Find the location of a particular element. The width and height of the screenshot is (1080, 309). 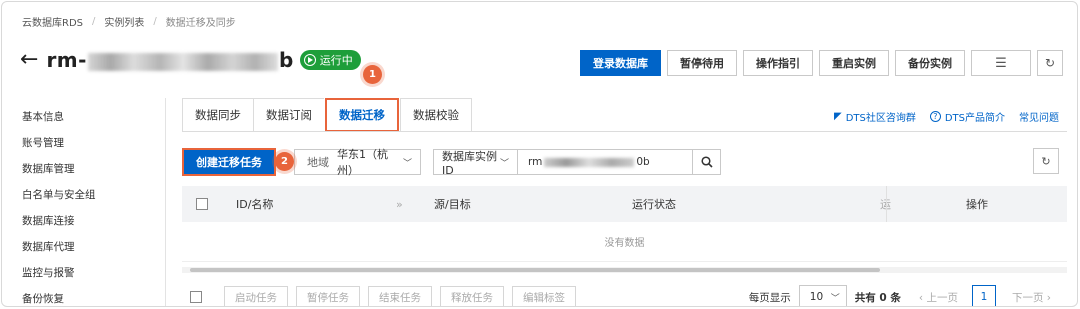

task-toolbar: 创建迁移任务 地域 华东1（杭州） ﹀ 数据库实例ID ﹀ rm 0b is located at coordinates (451, 162).